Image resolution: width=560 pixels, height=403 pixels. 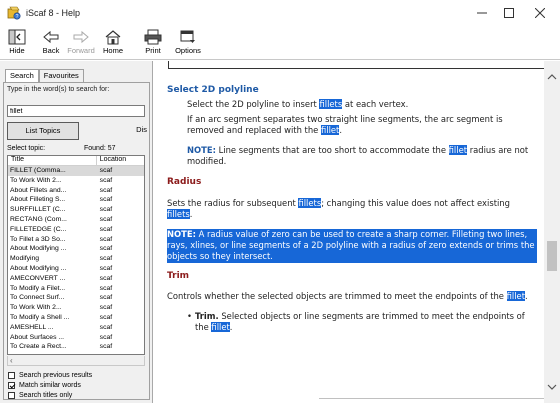 What do you see at coordinates (76, 347) in the screenshot?
I see `list-item: To Create a Rect... scaf` at bounding box center [76, 347].